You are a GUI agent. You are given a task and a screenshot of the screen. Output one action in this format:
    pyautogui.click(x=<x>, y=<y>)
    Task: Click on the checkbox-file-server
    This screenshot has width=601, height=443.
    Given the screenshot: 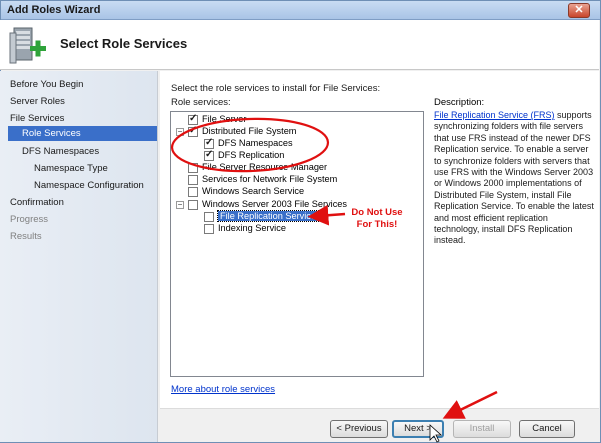 What is the action you would take?
    pyautogui.click(x=193, y=119)
    